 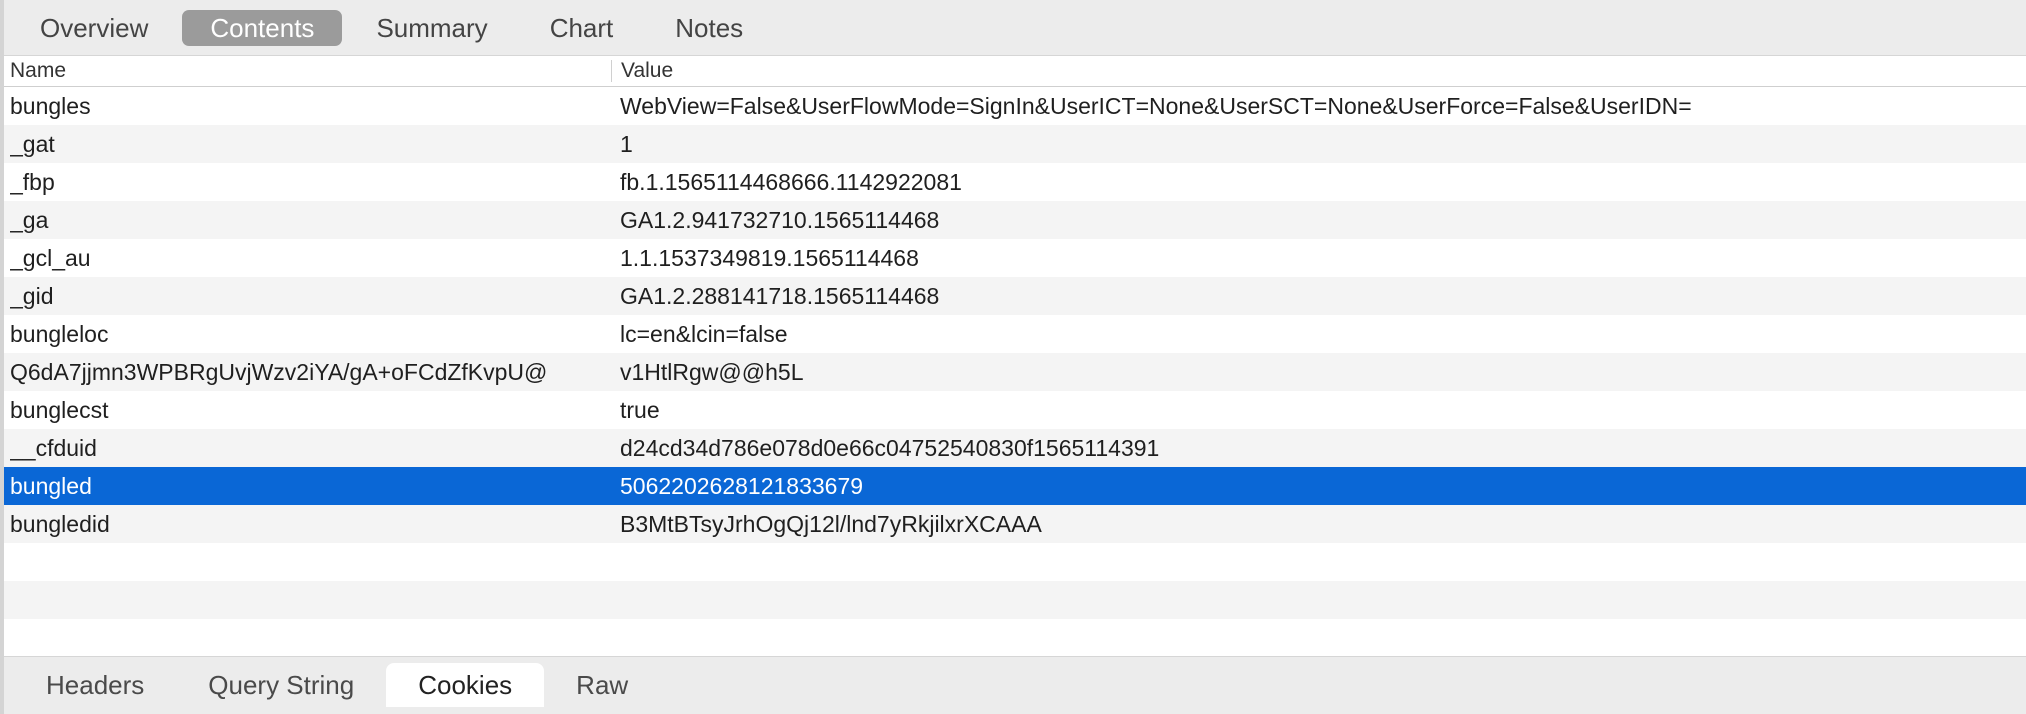 I want to click on cookie-value: 1, so click(x=626, y=144).